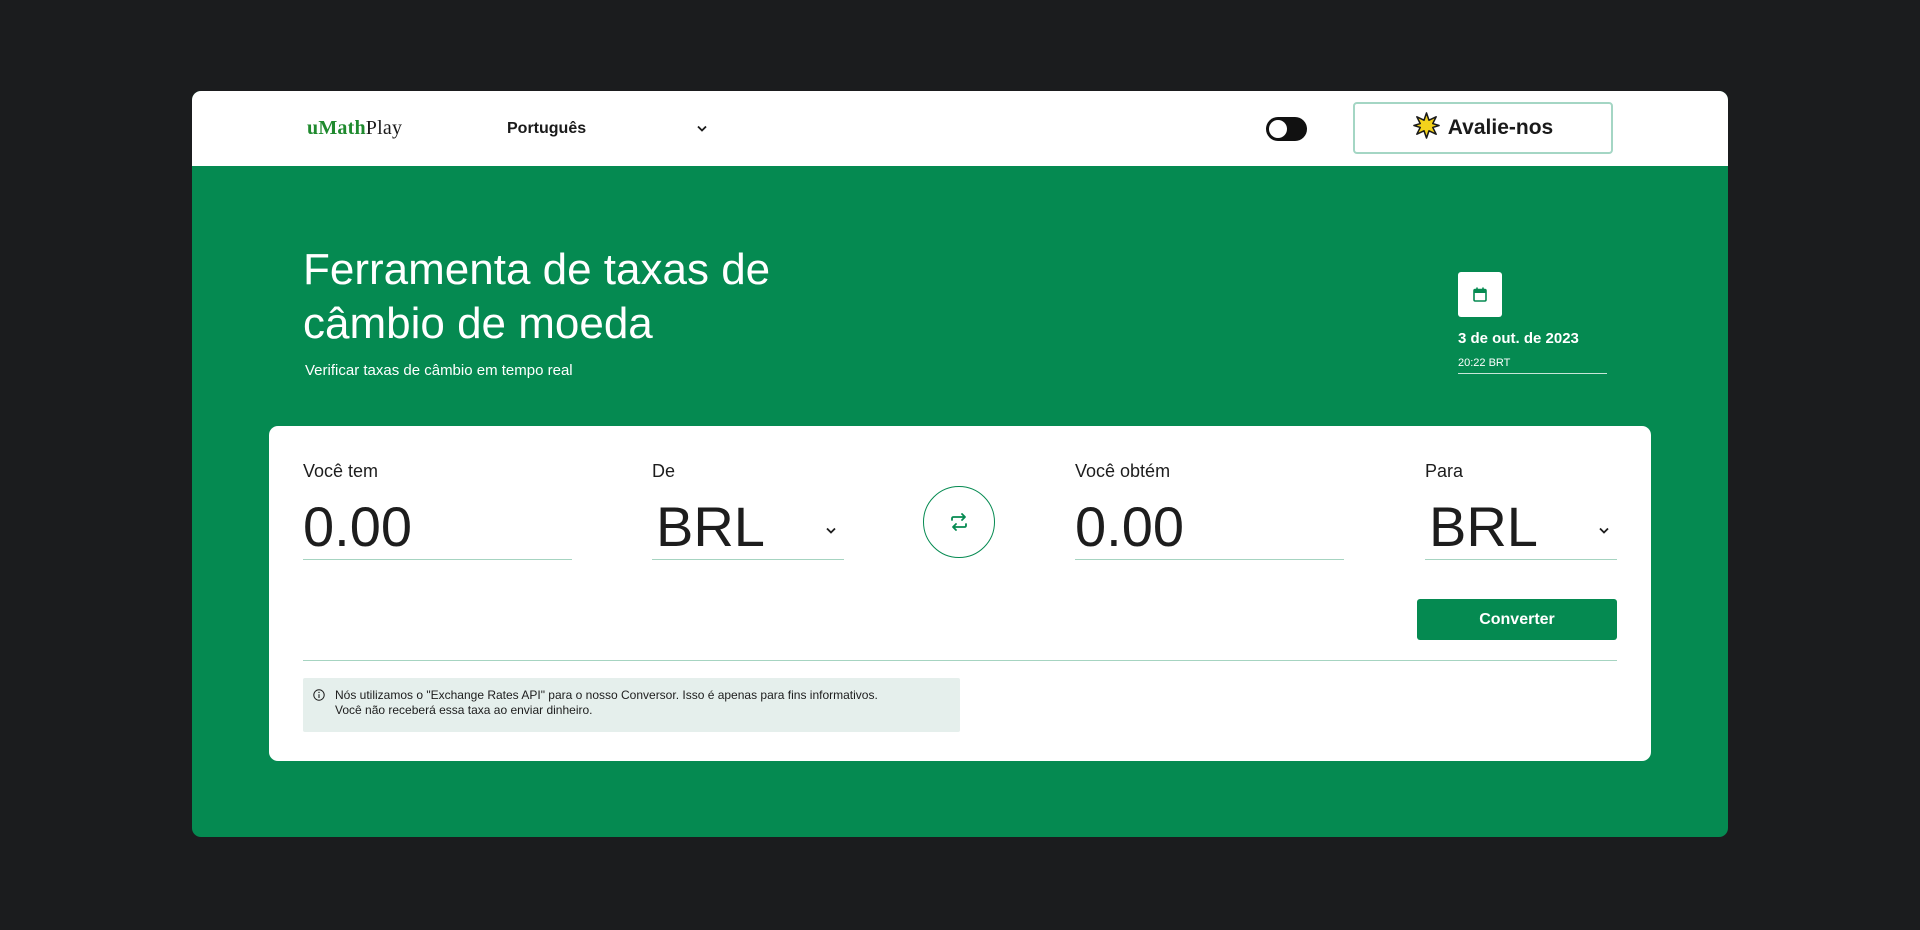  Describe the element at coordinates (478, 323) in the screenshot. I see `page-title-line2: câmbio de moeda` at that location.